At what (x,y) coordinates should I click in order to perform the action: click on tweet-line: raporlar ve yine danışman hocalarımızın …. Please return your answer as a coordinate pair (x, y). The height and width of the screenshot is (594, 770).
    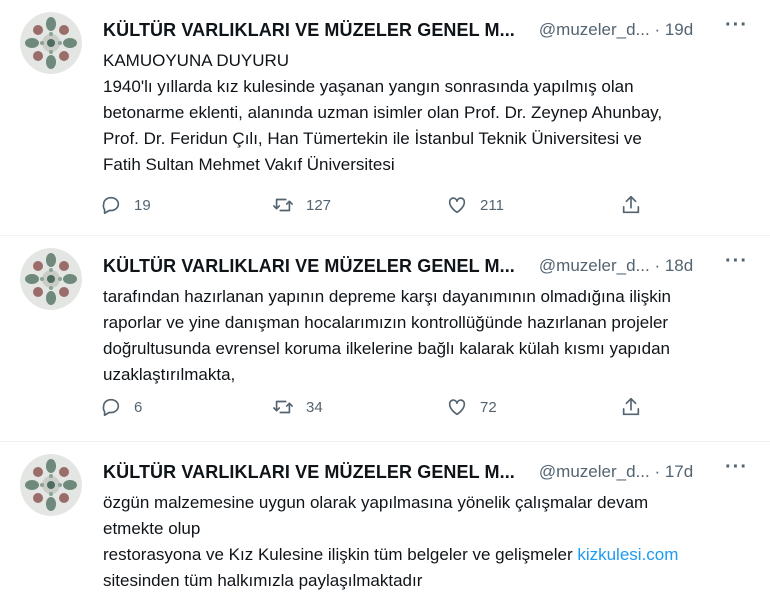
    Looking at the image, I should click on (386, 322).